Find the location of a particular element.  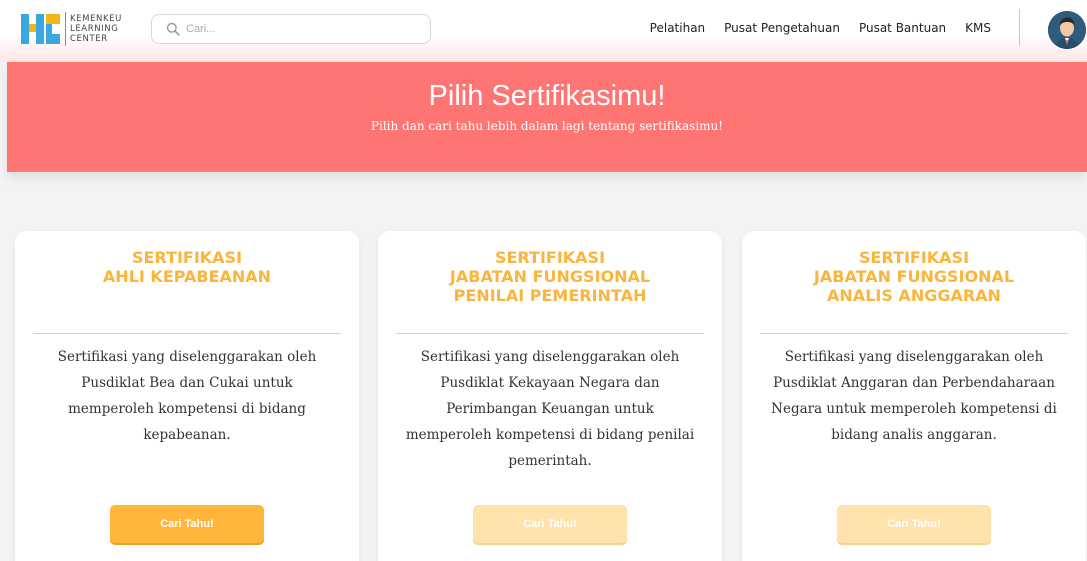

search-icon is located at coordinates (173, 29).